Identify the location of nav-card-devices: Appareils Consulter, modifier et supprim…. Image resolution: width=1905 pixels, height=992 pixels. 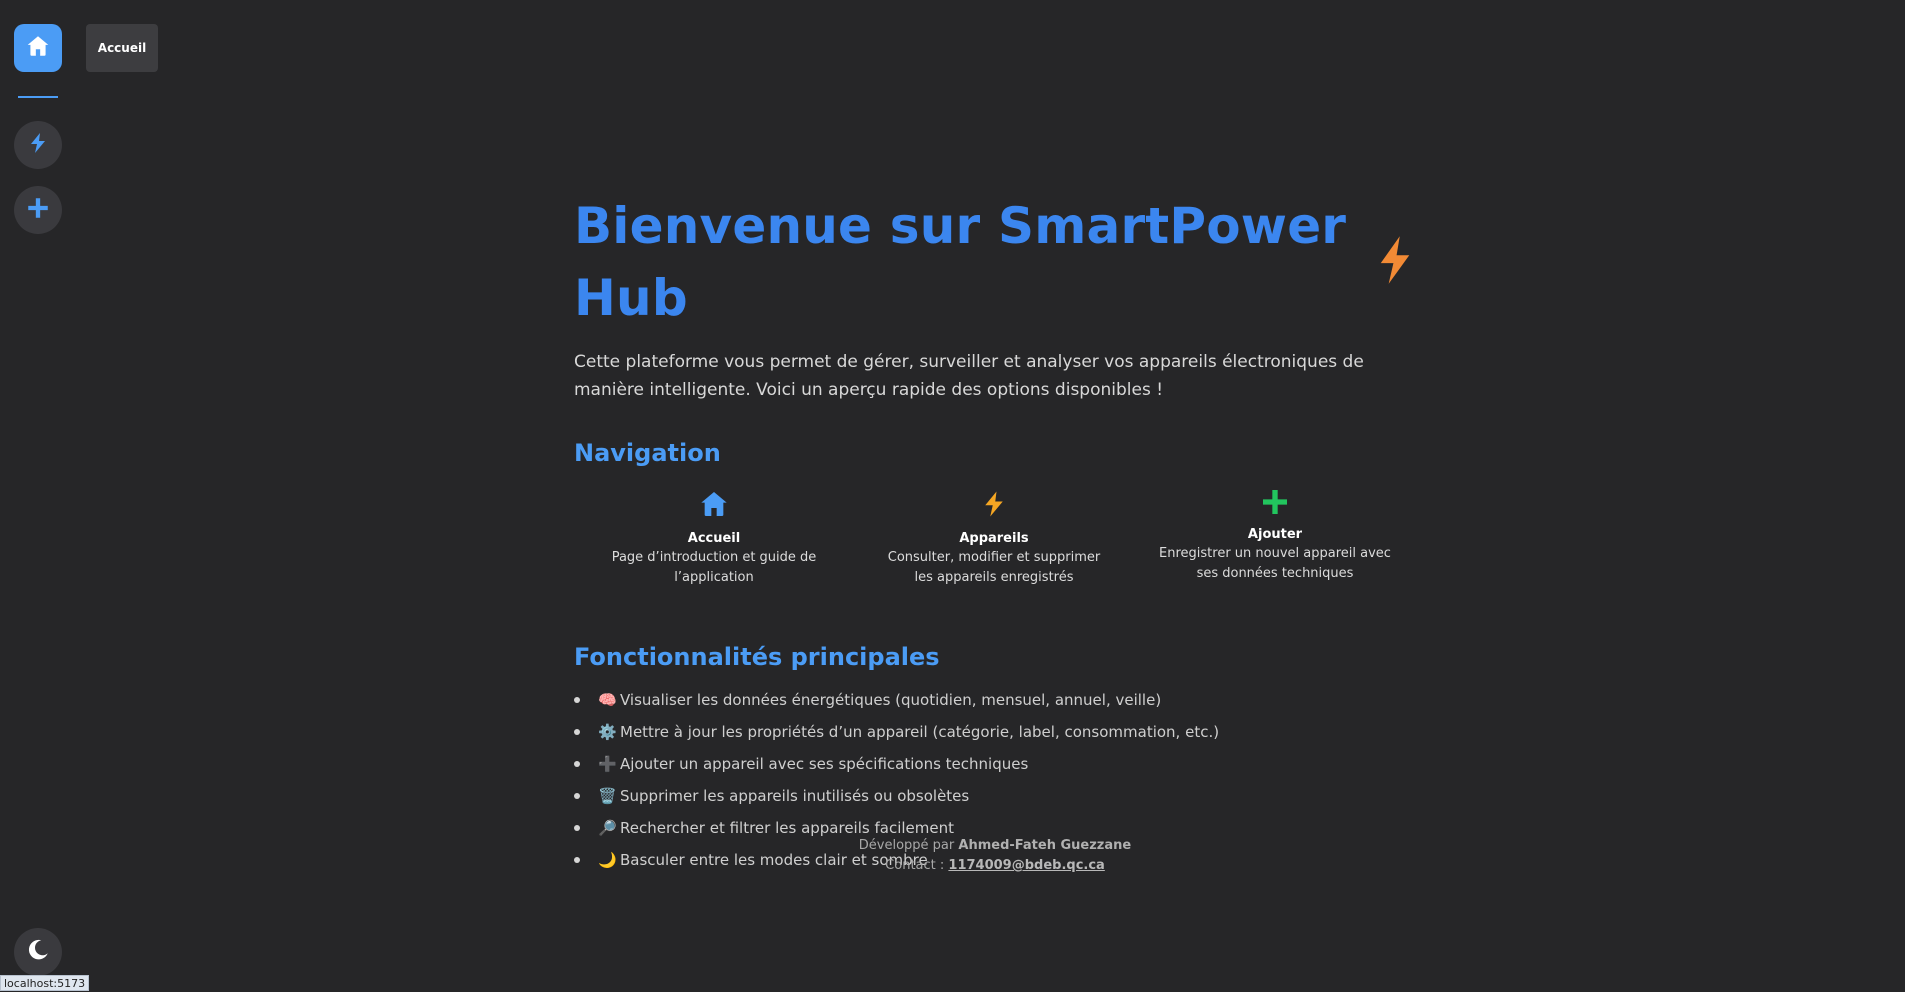
(994, 541).